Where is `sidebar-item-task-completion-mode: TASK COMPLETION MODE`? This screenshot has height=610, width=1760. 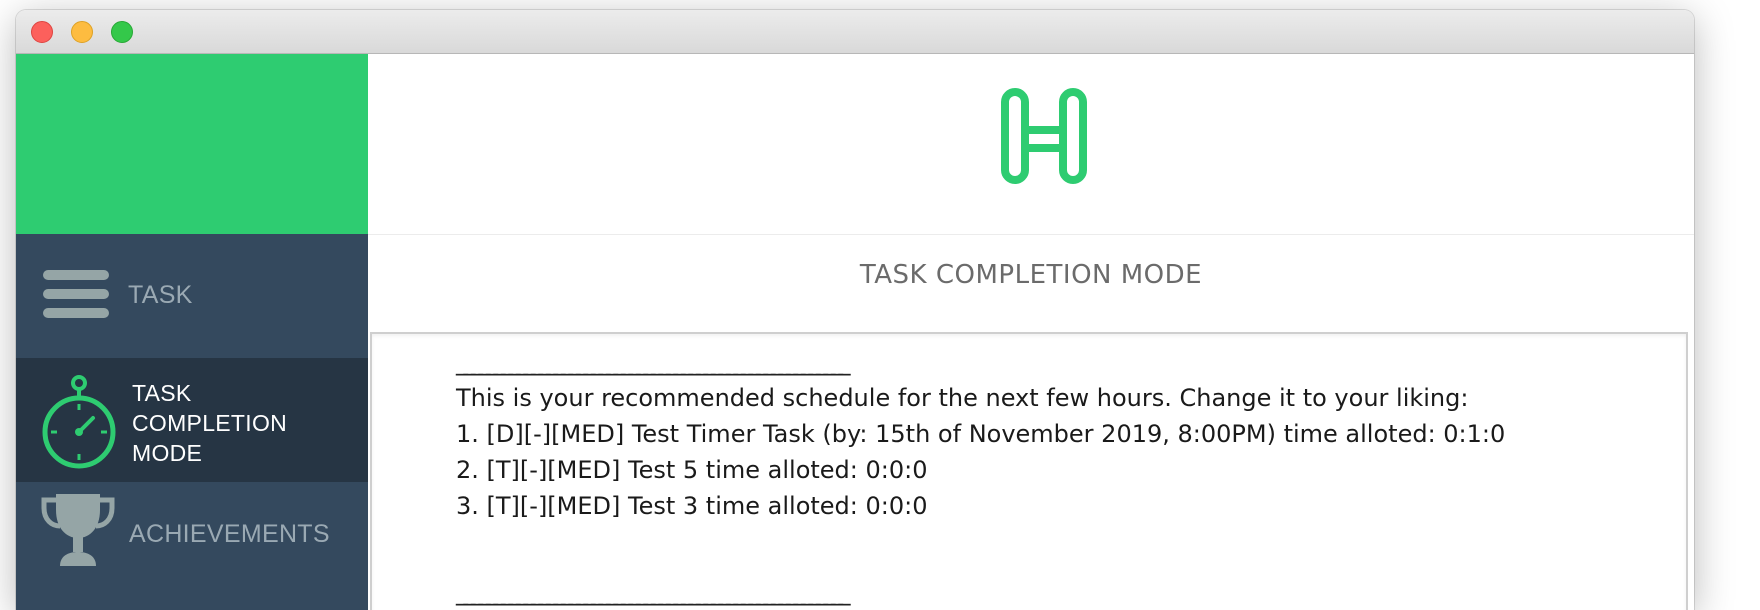 sidebar-item-task-completion-mode: TASK COMPLETION MODE is located at coordinates (192, 420).